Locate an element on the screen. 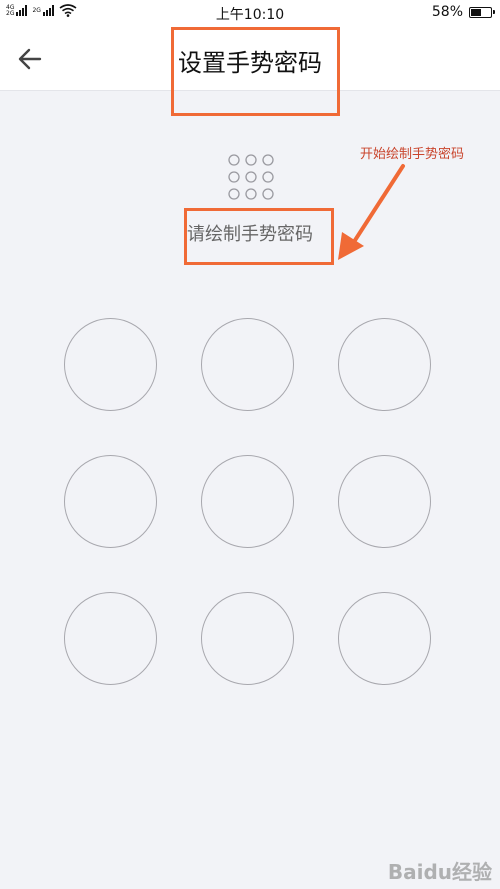 Image resolution: width=500 pixels, height=889 pixels. pattern-preview-icon is located at coordinates (251, 177).